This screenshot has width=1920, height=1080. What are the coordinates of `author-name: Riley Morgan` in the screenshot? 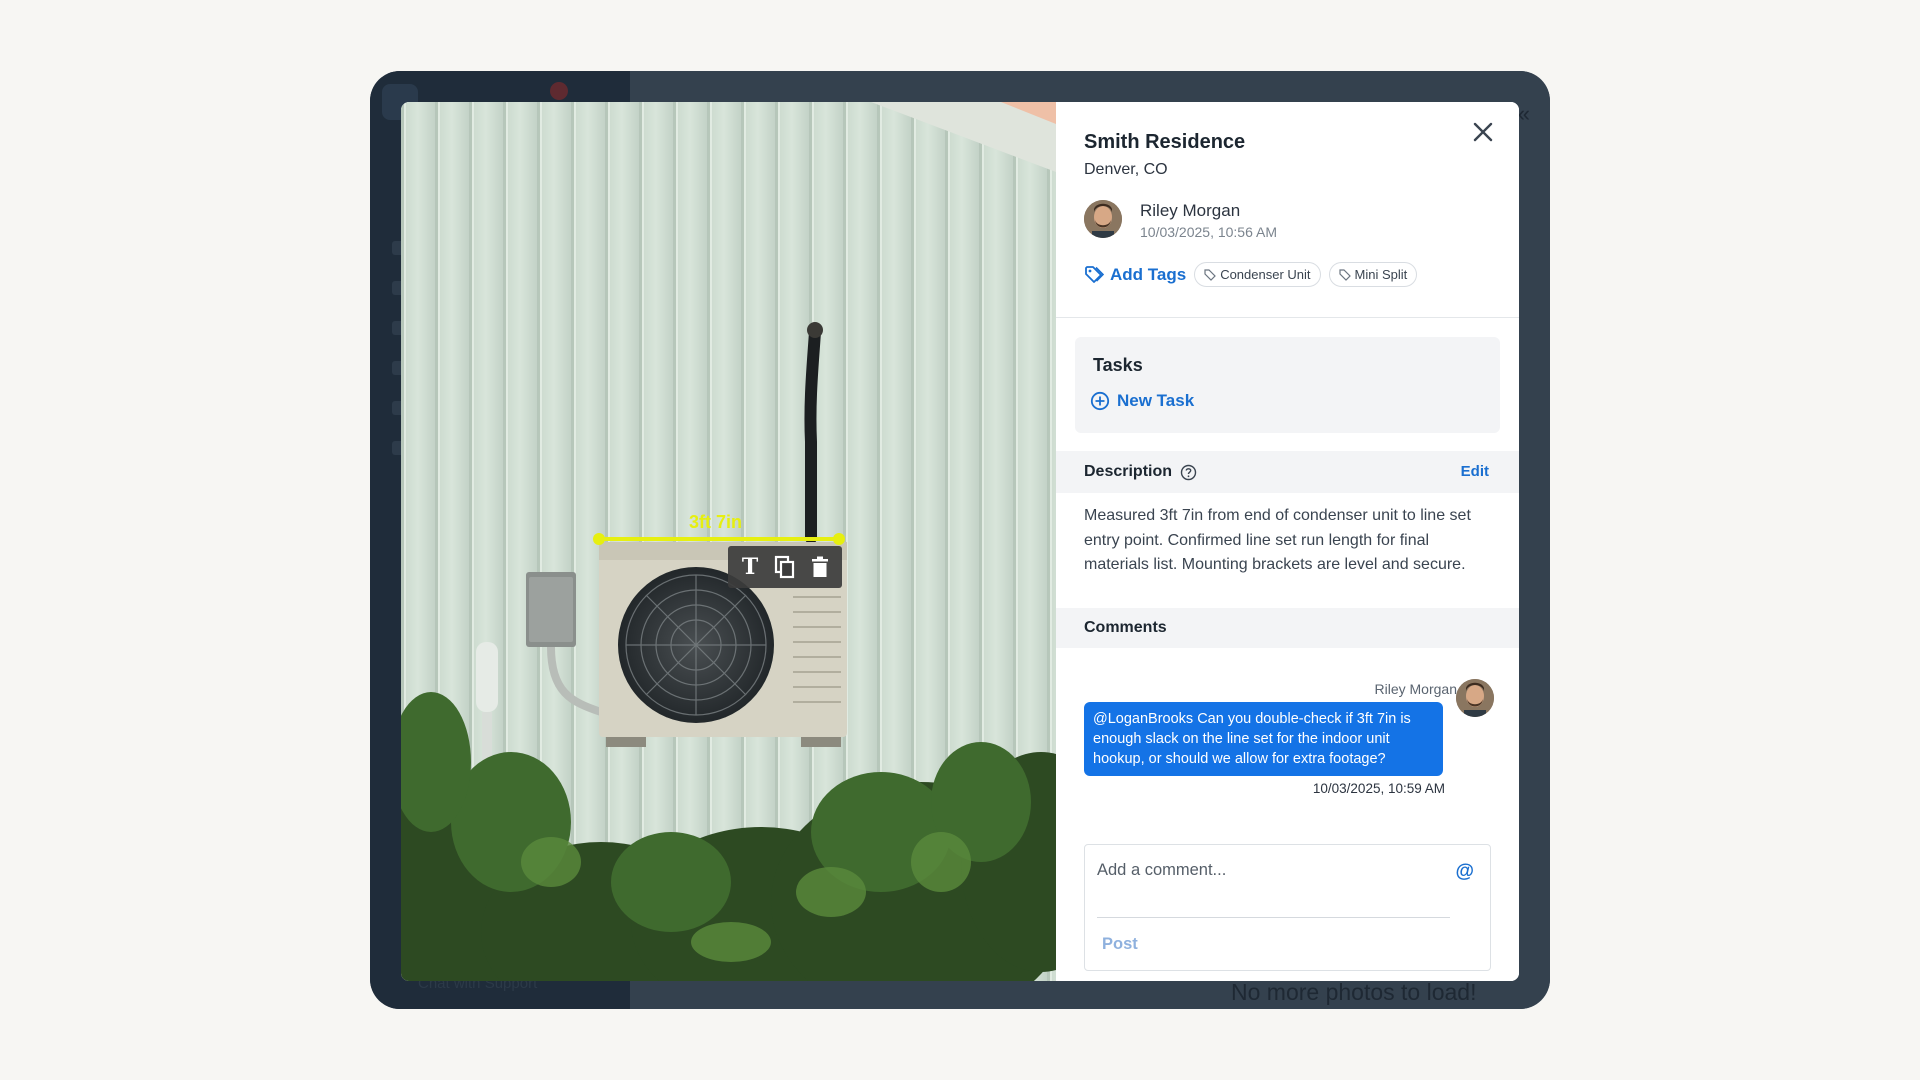 It's located at (1190, 210).